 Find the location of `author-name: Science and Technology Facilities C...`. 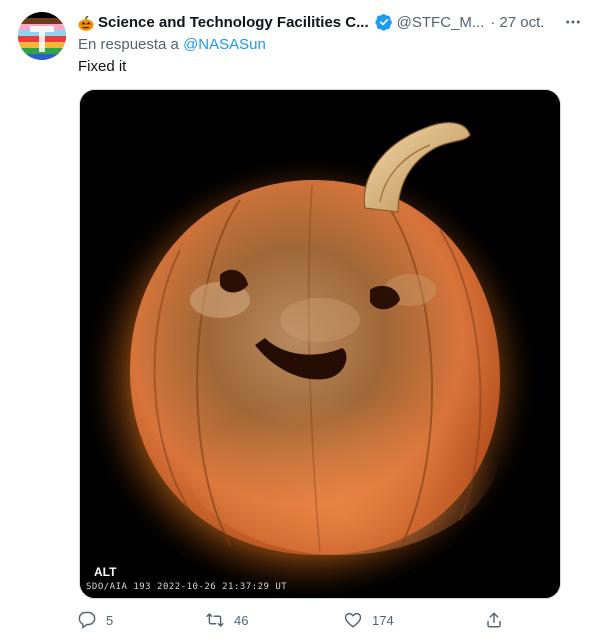

author-name: Science and Technology Facilities C... is located at coordinates (233, 22).